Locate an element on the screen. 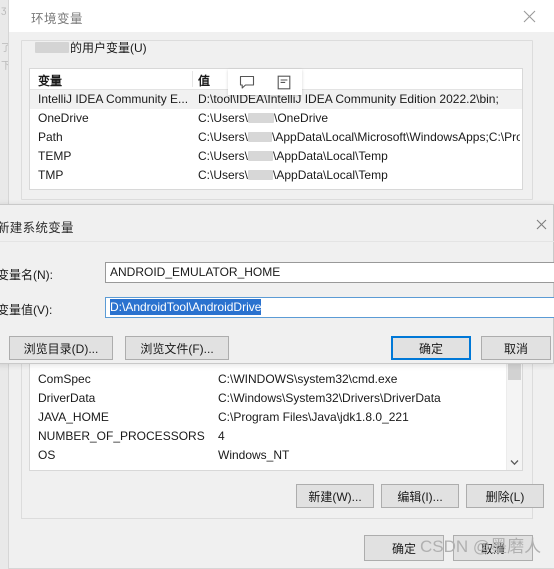  row-variable-value: Windows_NT is located at coordinates (254, 455).